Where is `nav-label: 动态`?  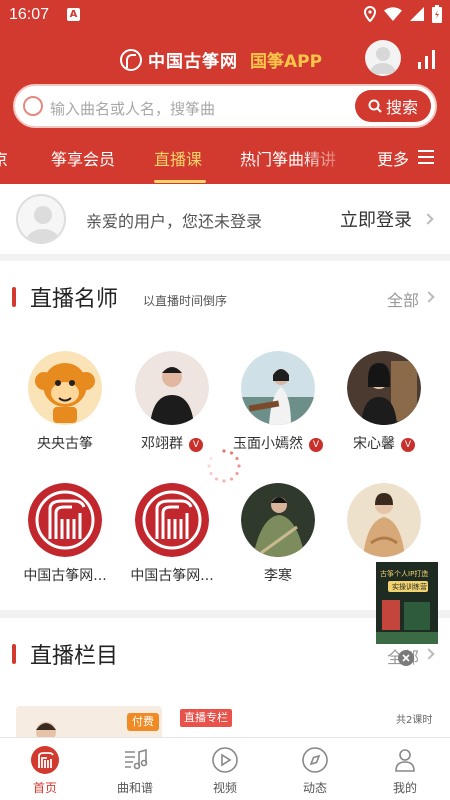 nav-label: 动态 is located at coordinates (314, 788).